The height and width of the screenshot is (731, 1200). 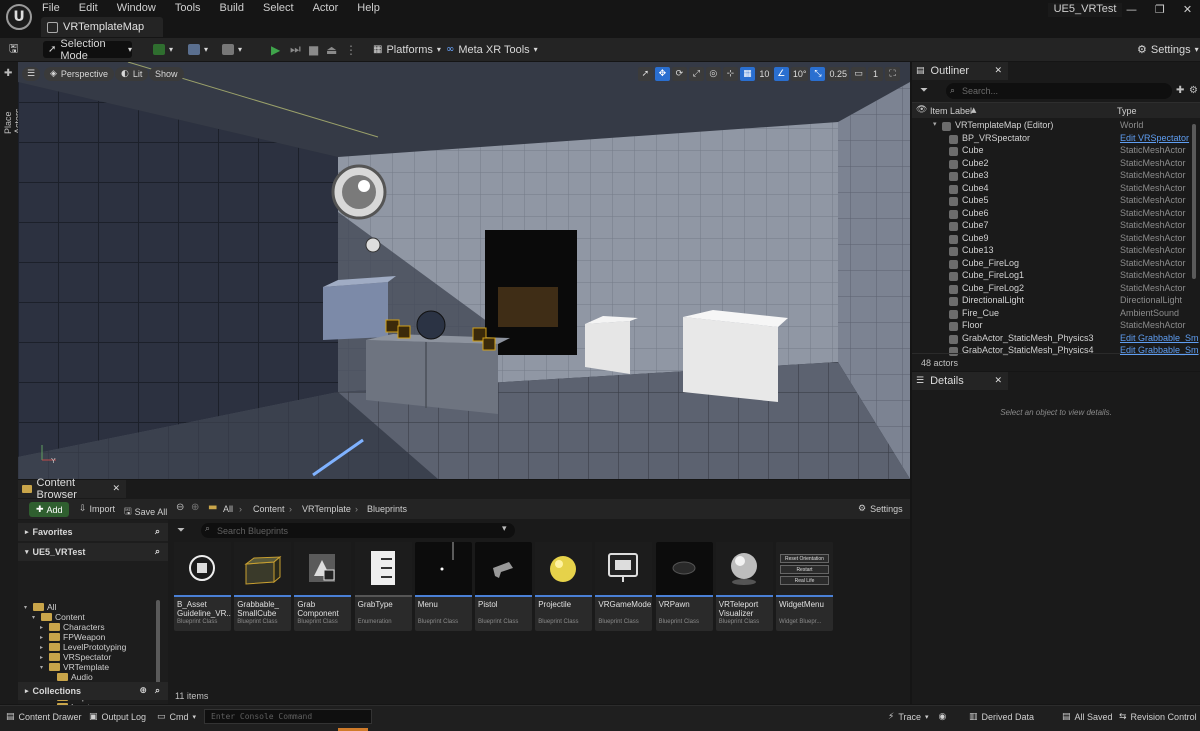 What do you see at coordinates (943, 717) in the screenshot?
I see `record-icon: ◉` at bounding box center [943, 717].